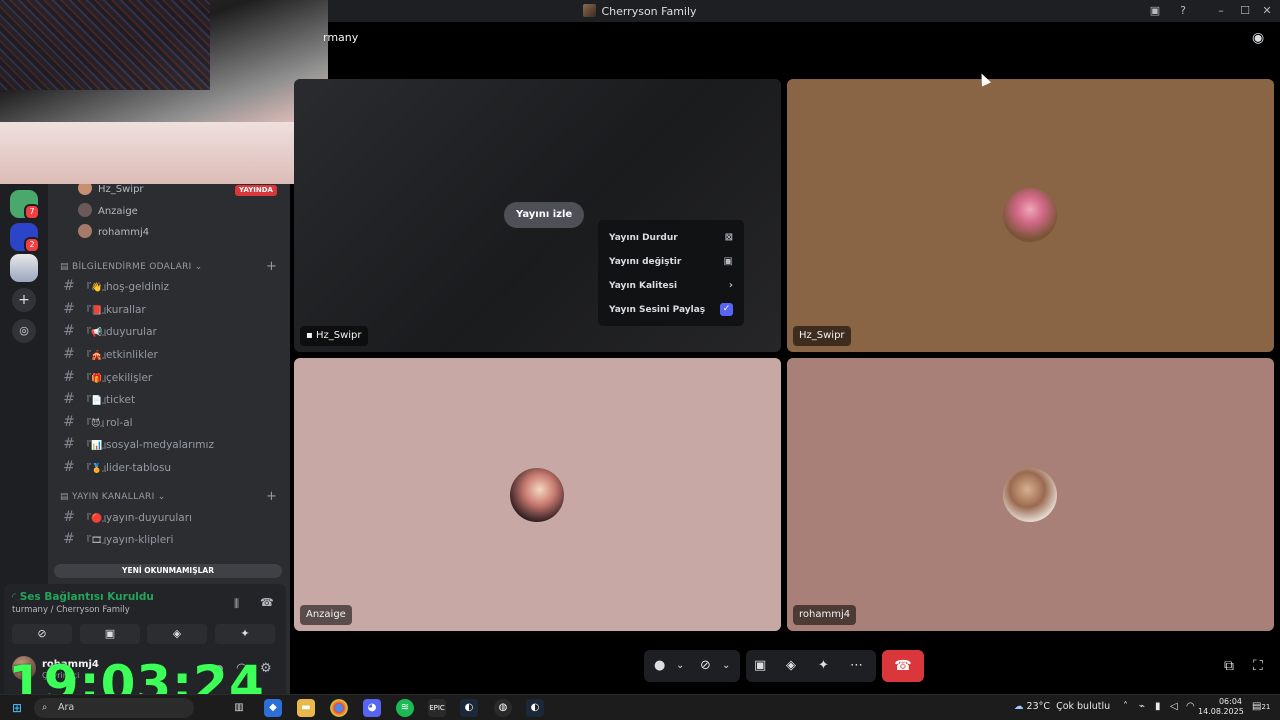 The width and height of the screenshot is (1280, 720). I want to click on disconnect-icon: ☎, so click(267, 602).